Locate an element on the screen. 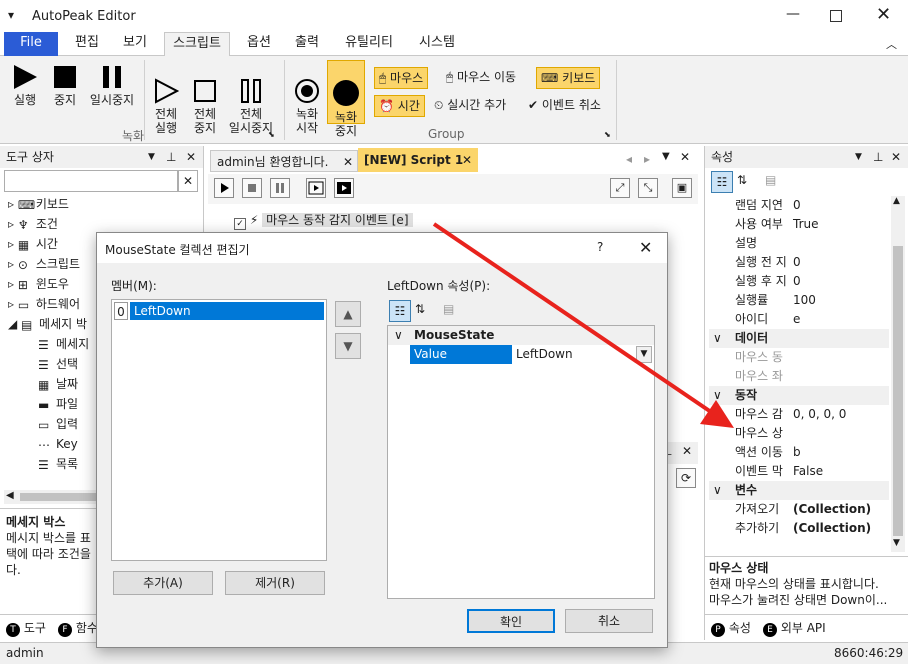 The height and width of the screenshot is (664, 908). keyboard-button: ⌨ 키보드 is located at coordinates (568, 78).